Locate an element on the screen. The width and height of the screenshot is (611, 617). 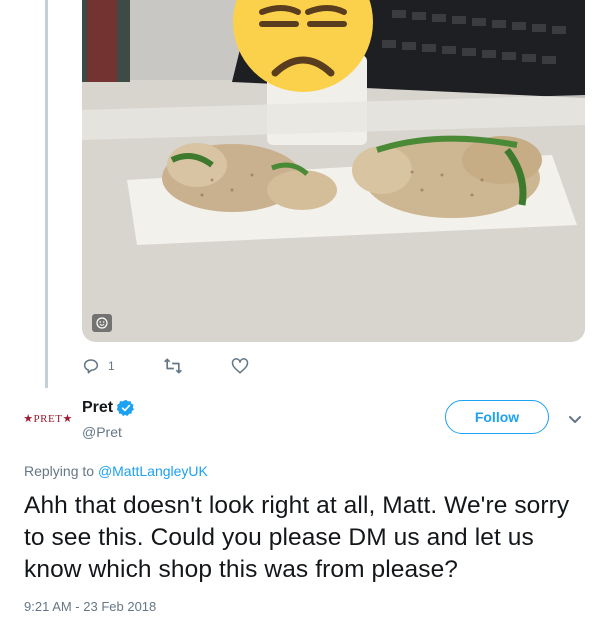
thread-connector-line is located at coordinates (46, 194).